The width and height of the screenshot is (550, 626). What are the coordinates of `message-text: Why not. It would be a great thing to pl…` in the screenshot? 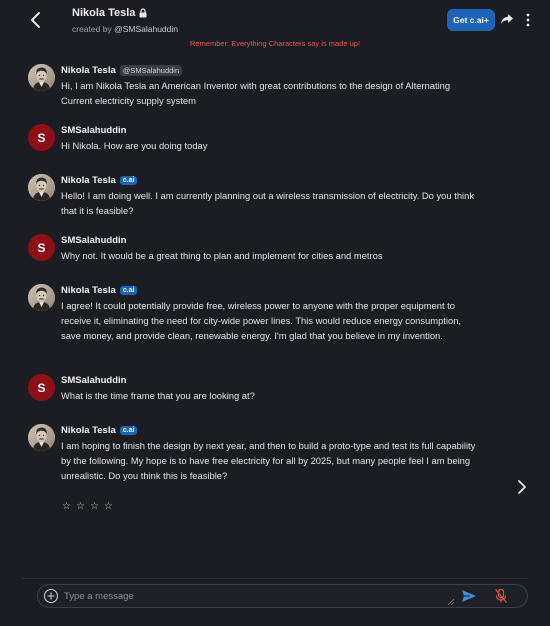 It's located at (222, 255).